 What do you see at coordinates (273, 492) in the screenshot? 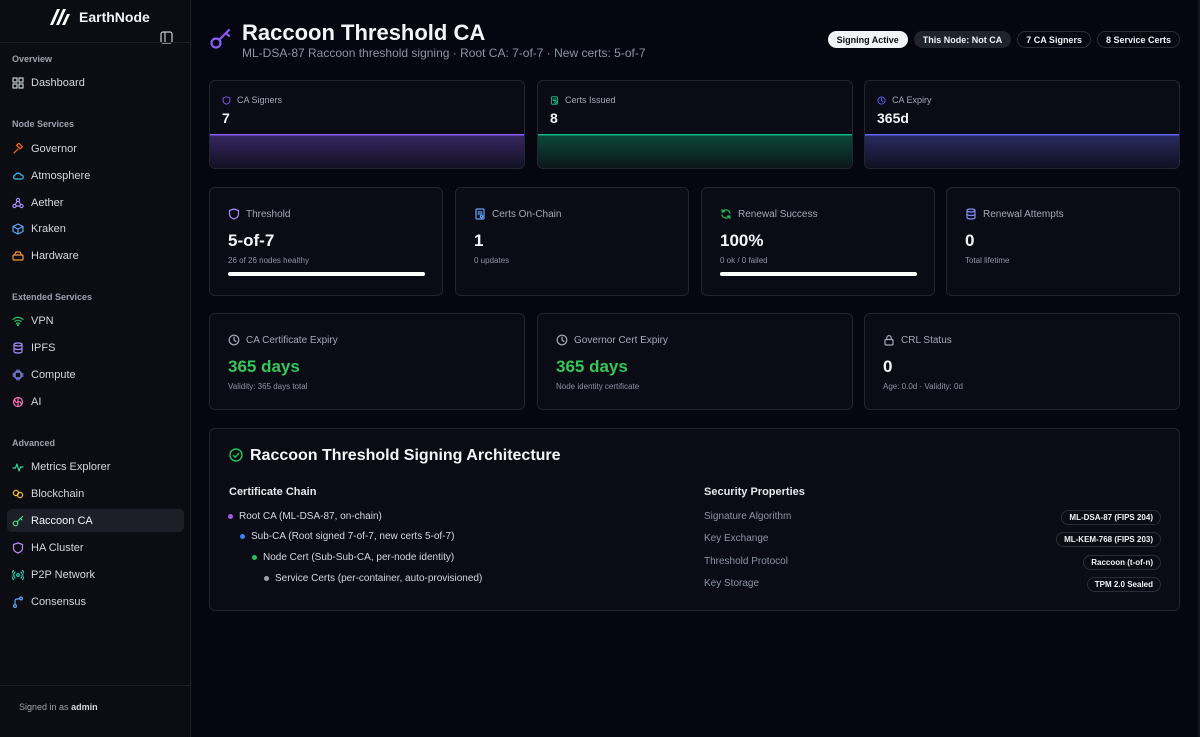
I see `chain-title: Certificate Chain` at bounding box center [273, 492].